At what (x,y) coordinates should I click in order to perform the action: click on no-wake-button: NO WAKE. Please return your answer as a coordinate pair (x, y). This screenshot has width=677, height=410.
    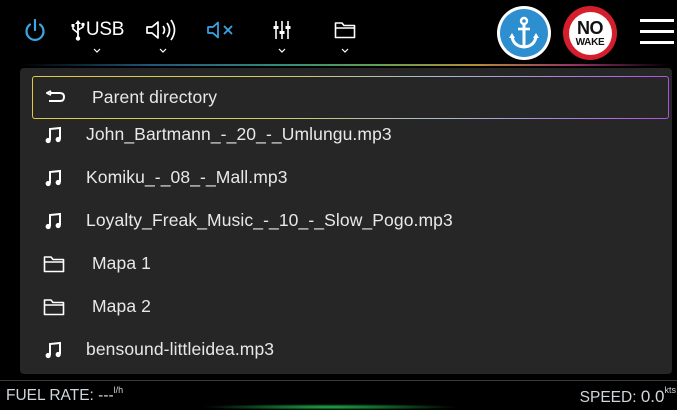
    Looking at the image, I should click on (590, 33).